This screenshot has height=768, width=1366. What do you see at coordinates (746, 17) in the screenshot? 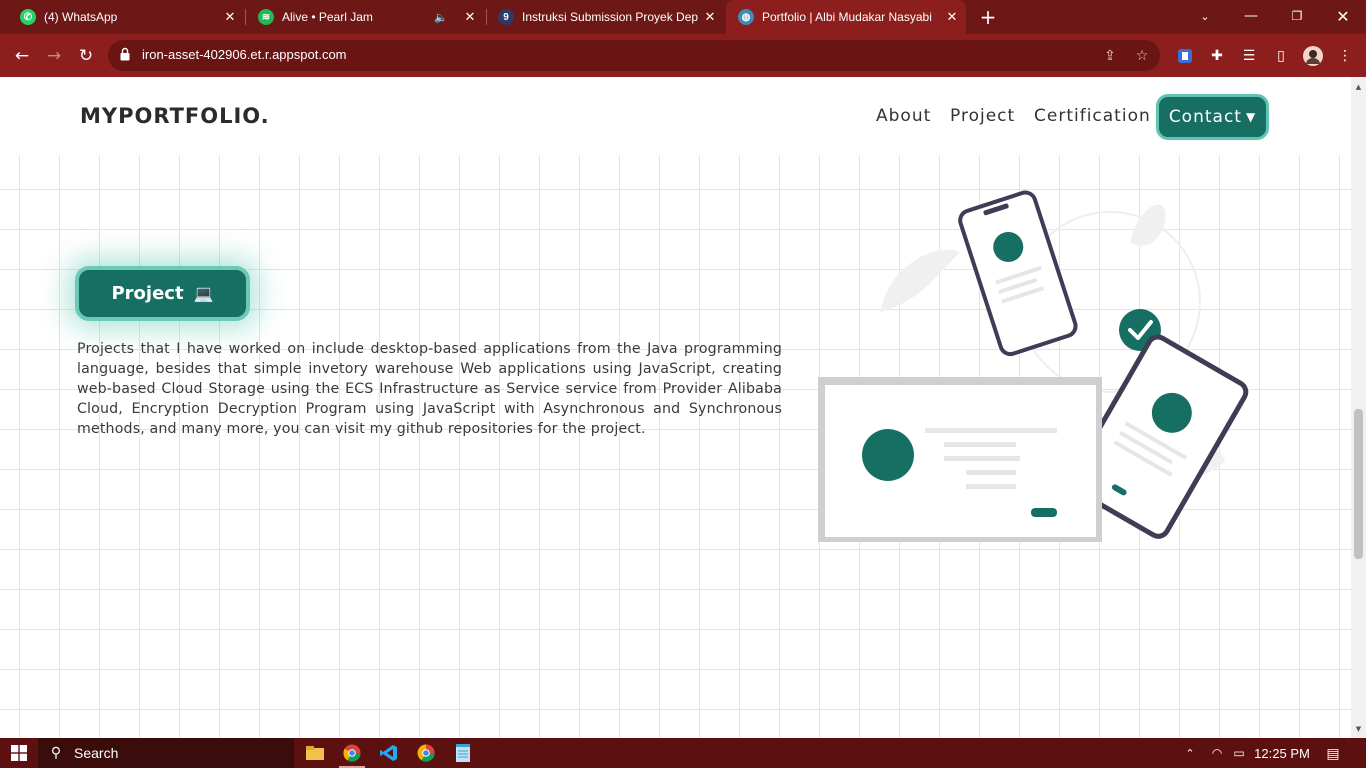
I see `globe-icon: ◍` at bounding box center [746, 17].